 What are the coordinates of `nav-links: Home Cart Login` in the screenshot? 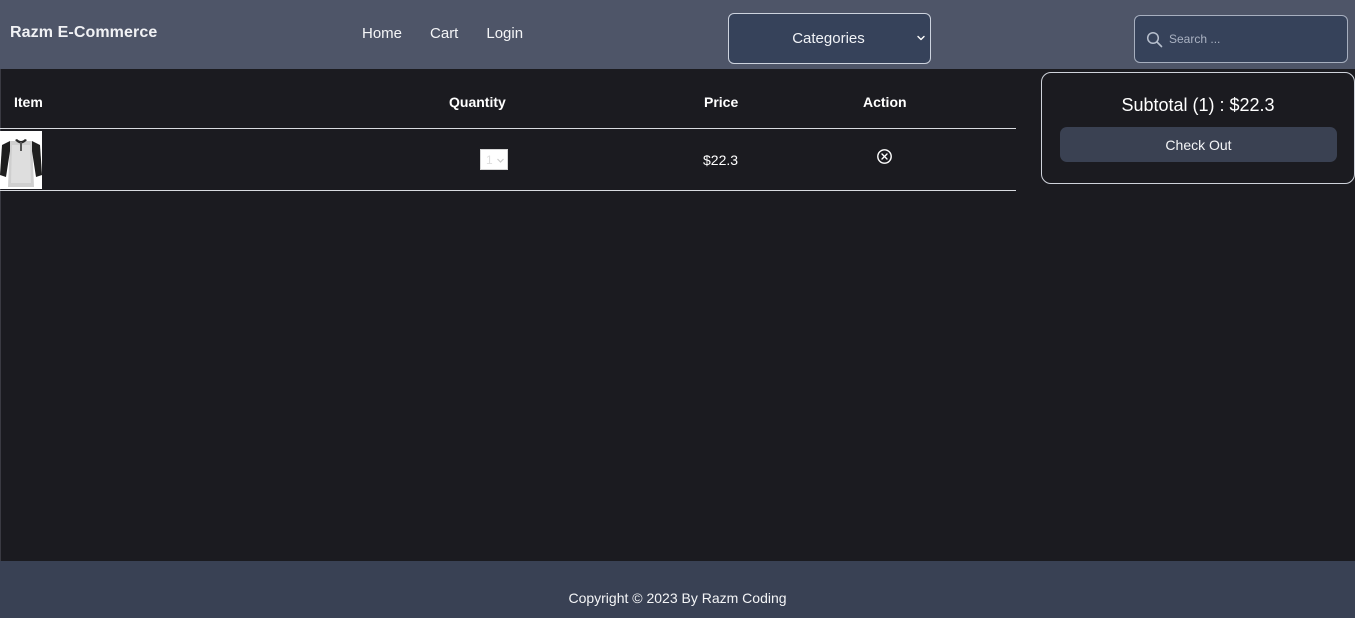 It's located at (442, 33).